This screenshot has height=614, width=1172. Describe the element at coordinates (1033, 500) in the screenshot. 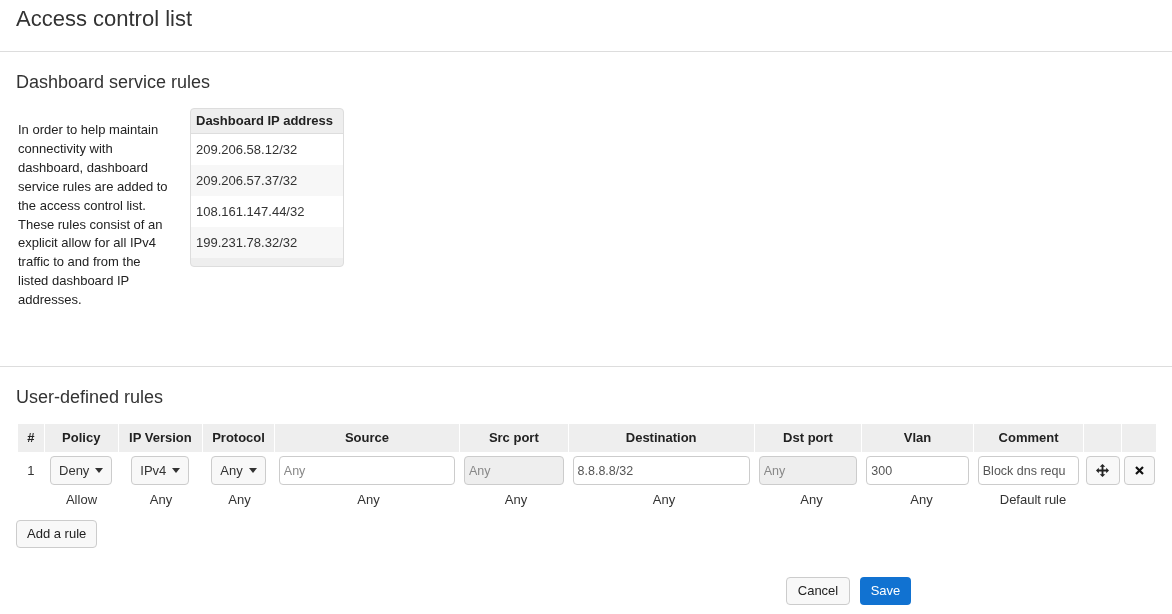

I see `default-rule-text: Default rule` at that location.